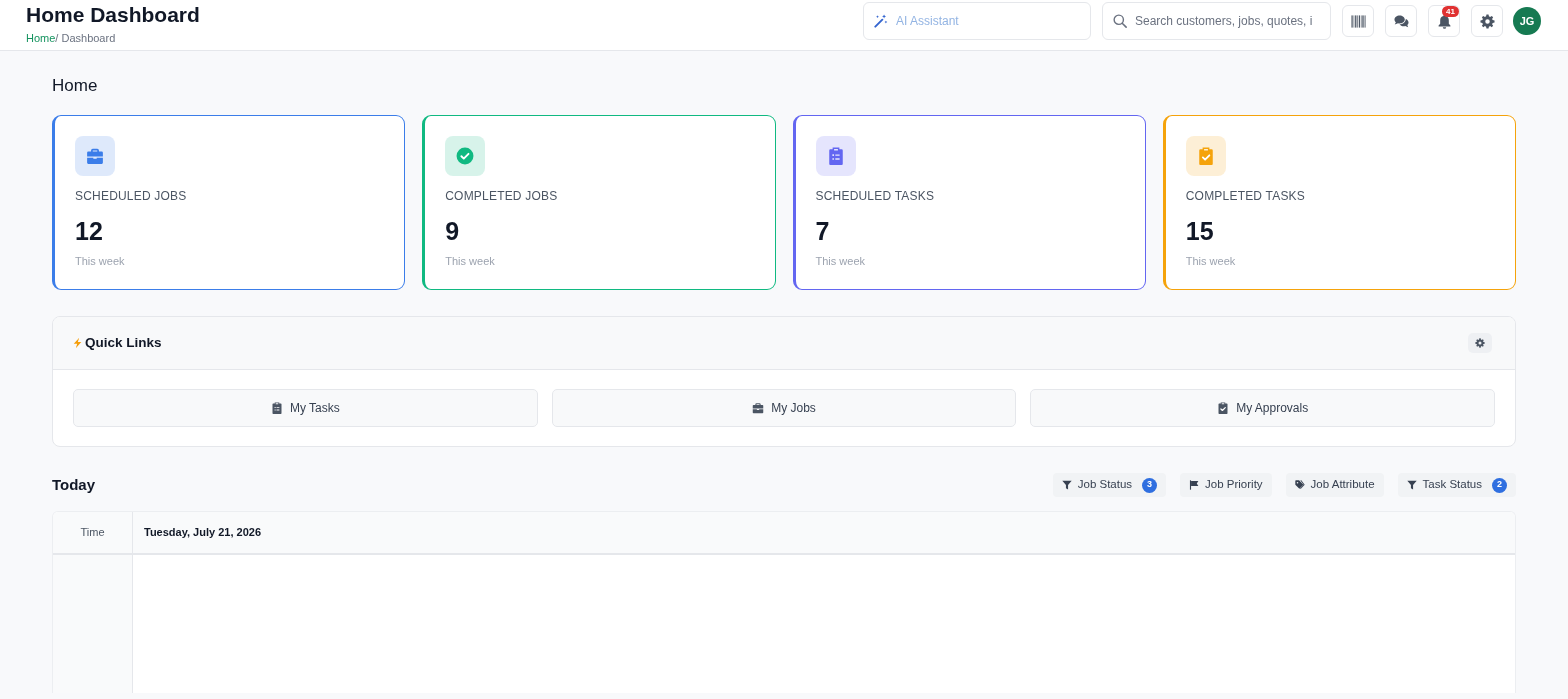 The image size is (1568, 699). What do you see at coordinates (1299, 485) in the screenshot?
I see `tags-icon` at bounding box center [1299, 485].